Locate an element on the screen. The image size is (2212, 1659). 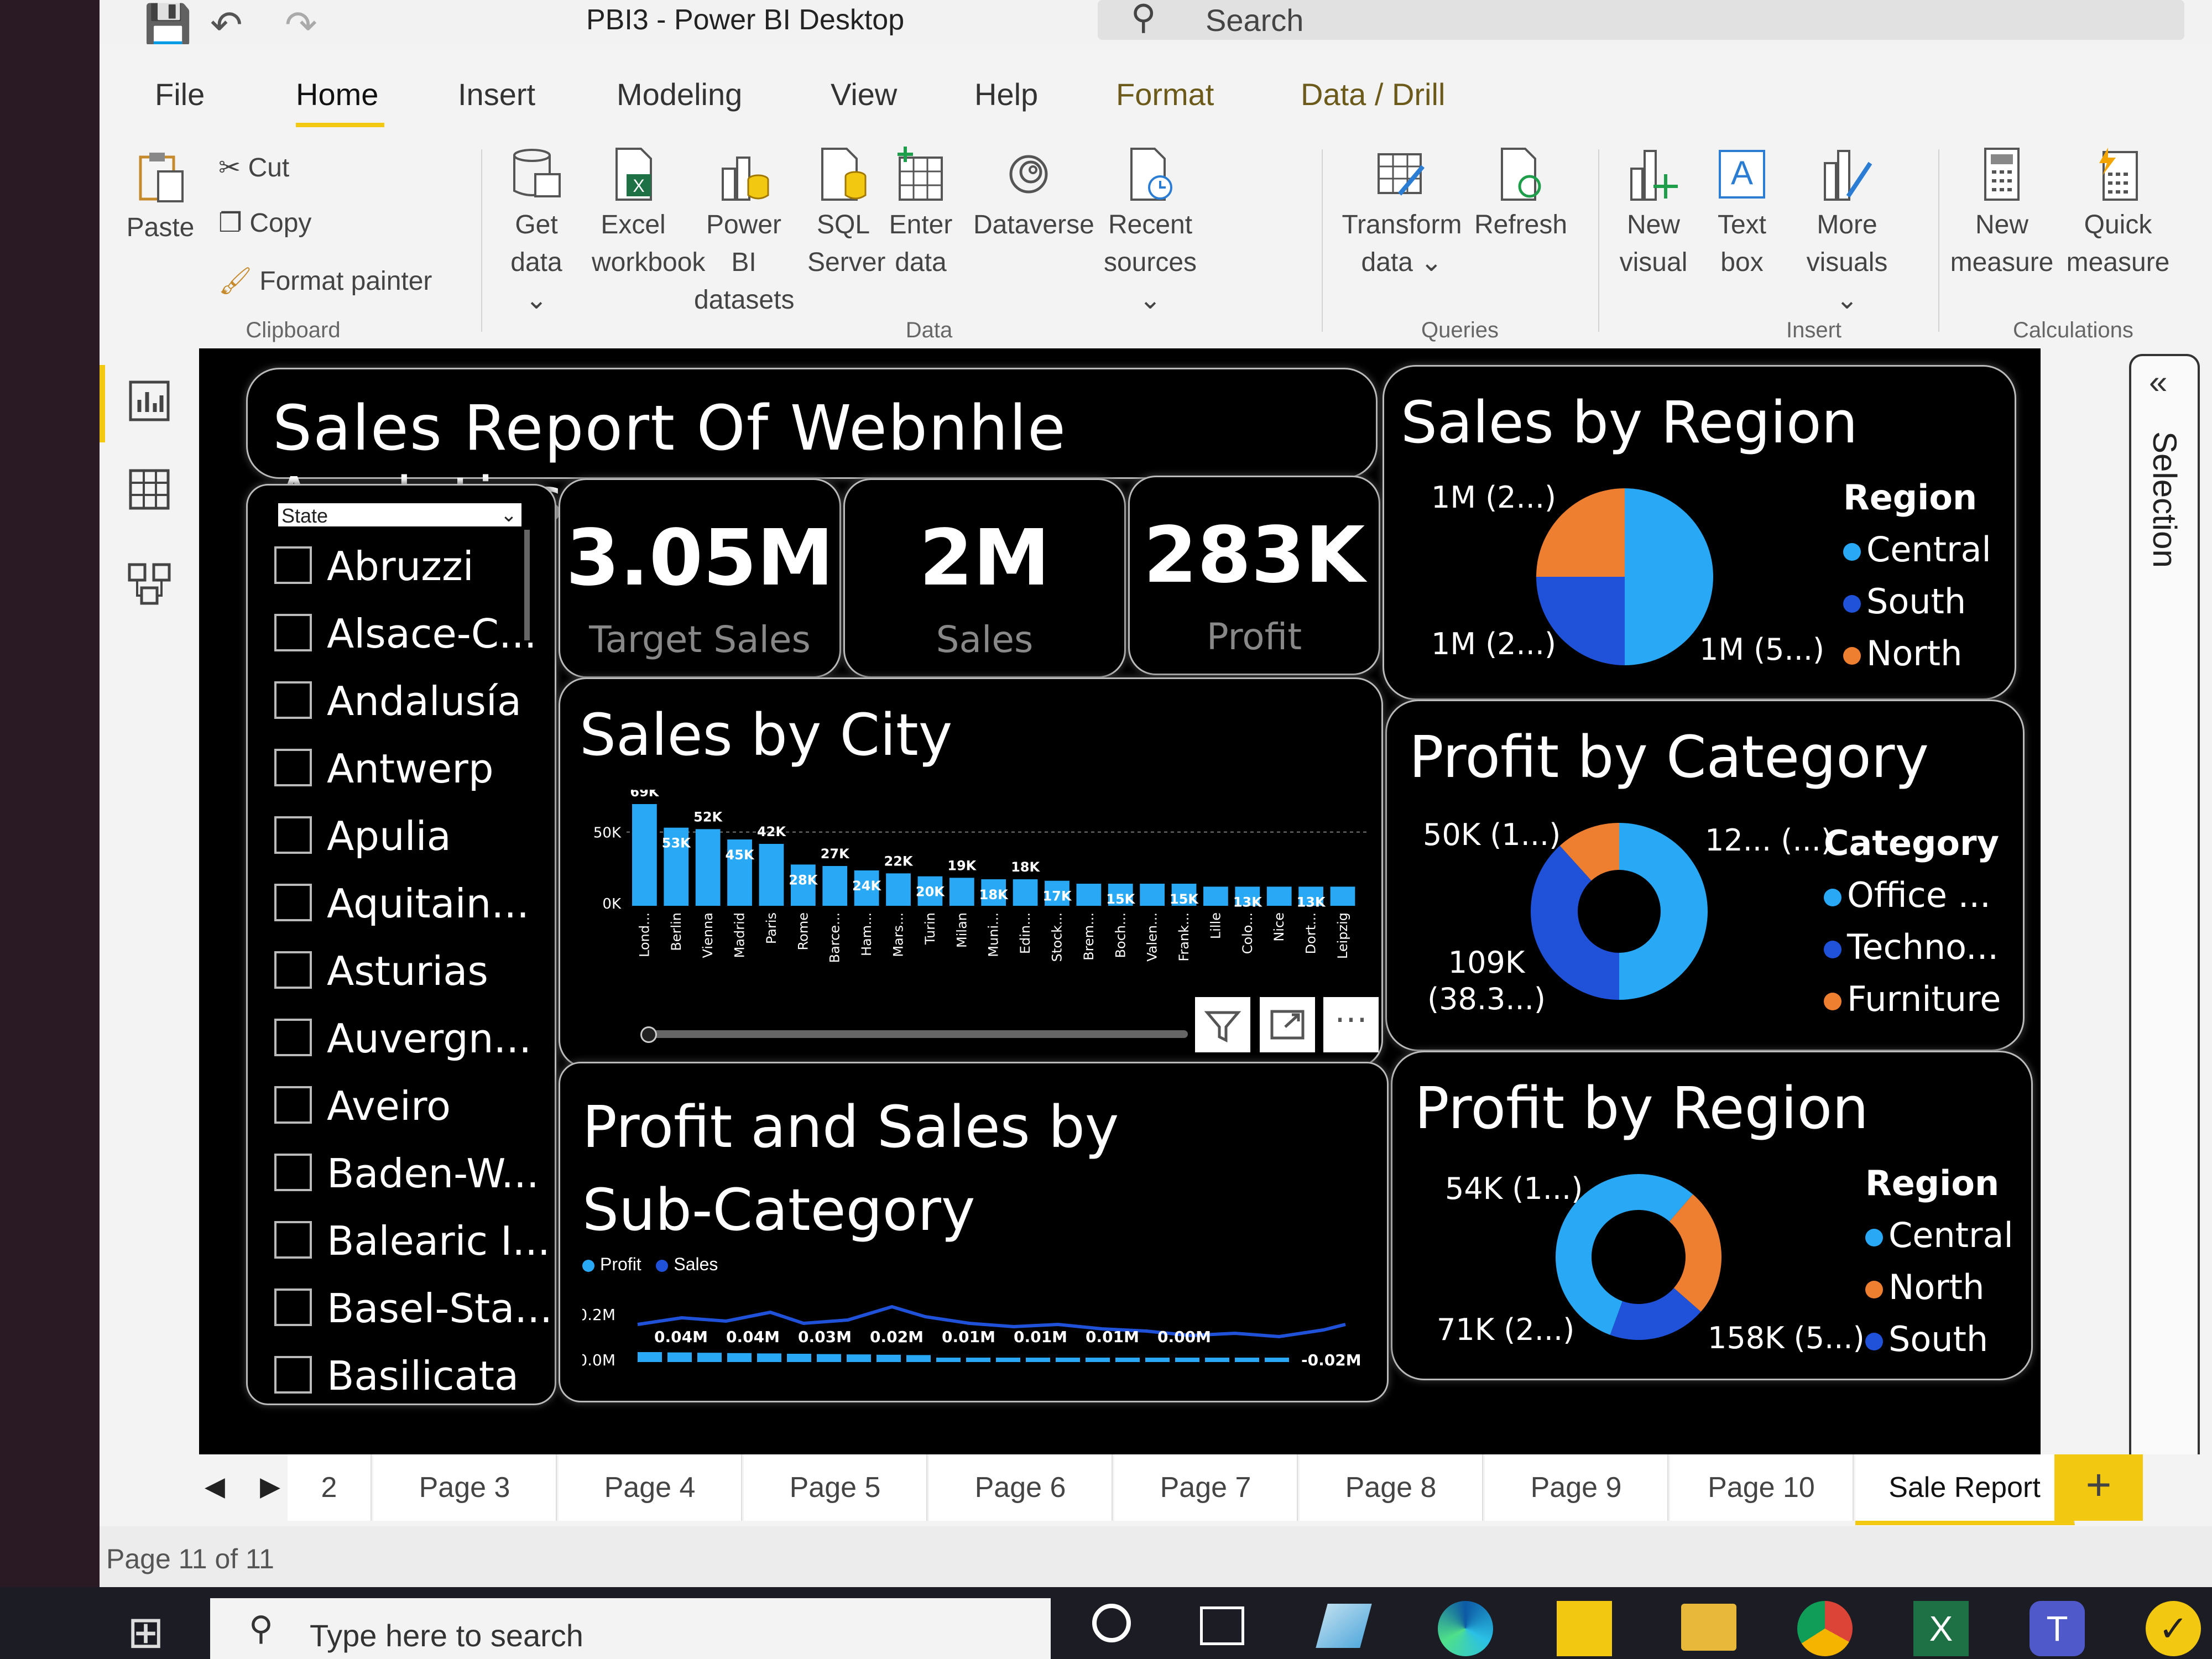
more-visuals-button: More visuals ⌄ is located at coordinates (1847, 233).